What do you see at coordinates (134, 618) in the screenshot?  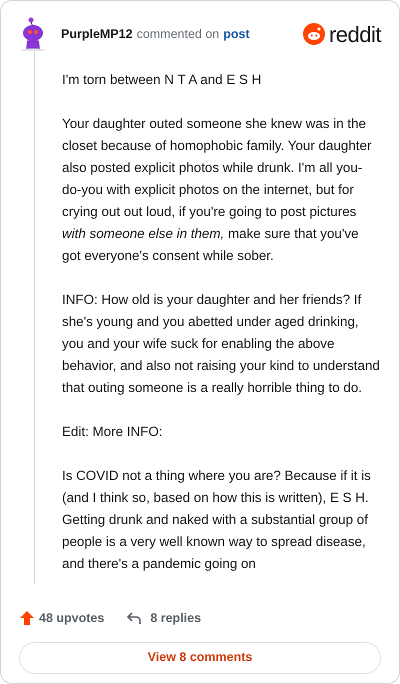 I see `reply-arrow-icon` at bounding box center [134, 618].